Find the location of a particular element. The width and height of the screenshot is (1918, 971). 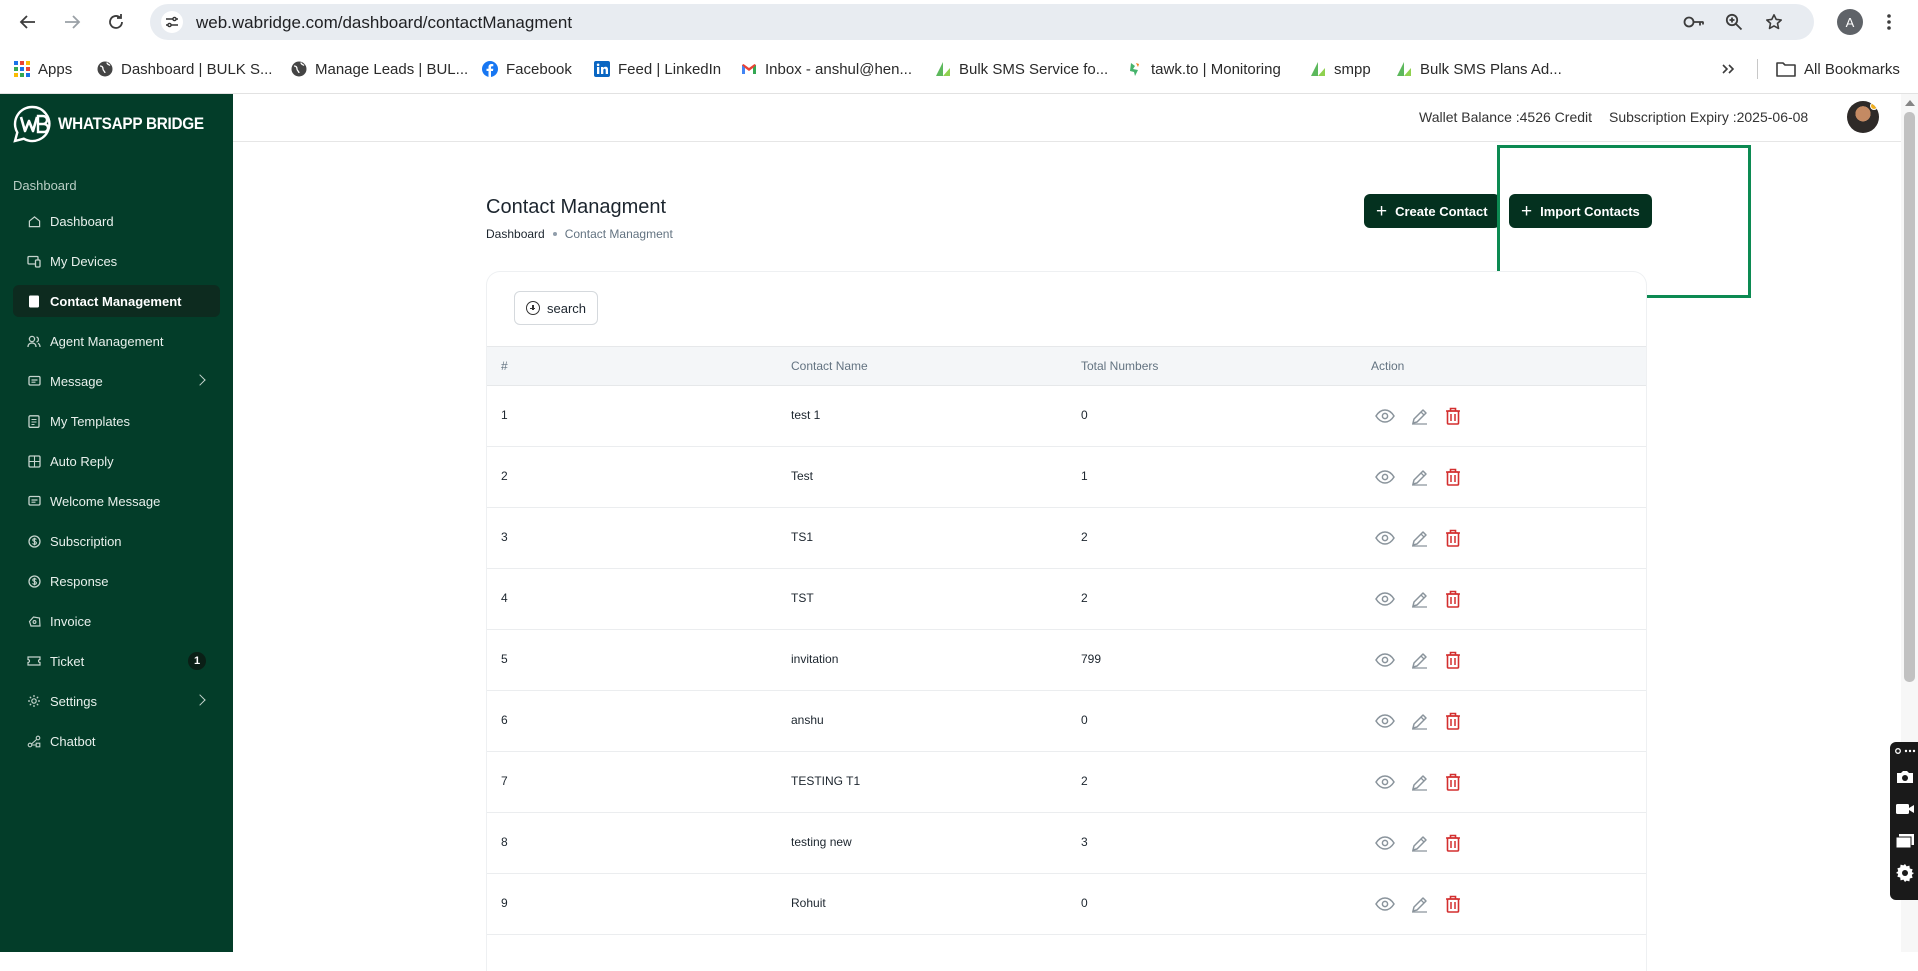

breadcrumb-home-link: Dashboard is located at coordinates (515, 234).